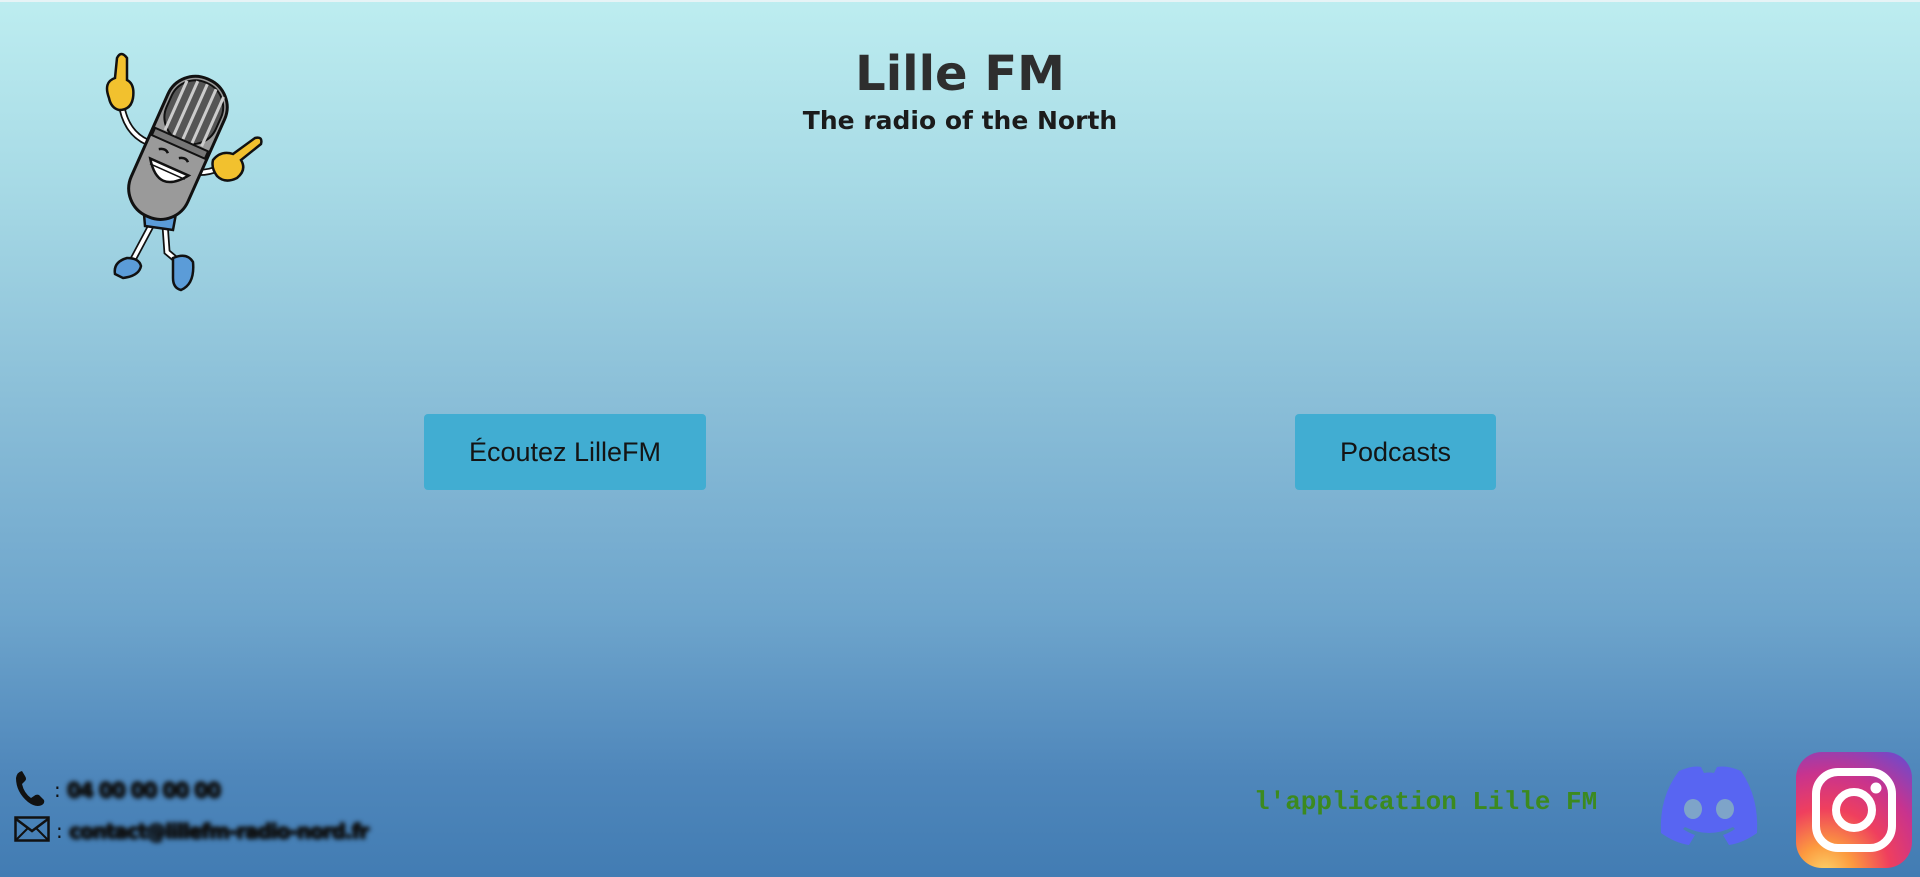 The width and height of the screenshot is (1920, 877). Describe the element at coordinates (1425, 802) in the screenshot. I see `app-link-text: l'application Lille FM` at that location.